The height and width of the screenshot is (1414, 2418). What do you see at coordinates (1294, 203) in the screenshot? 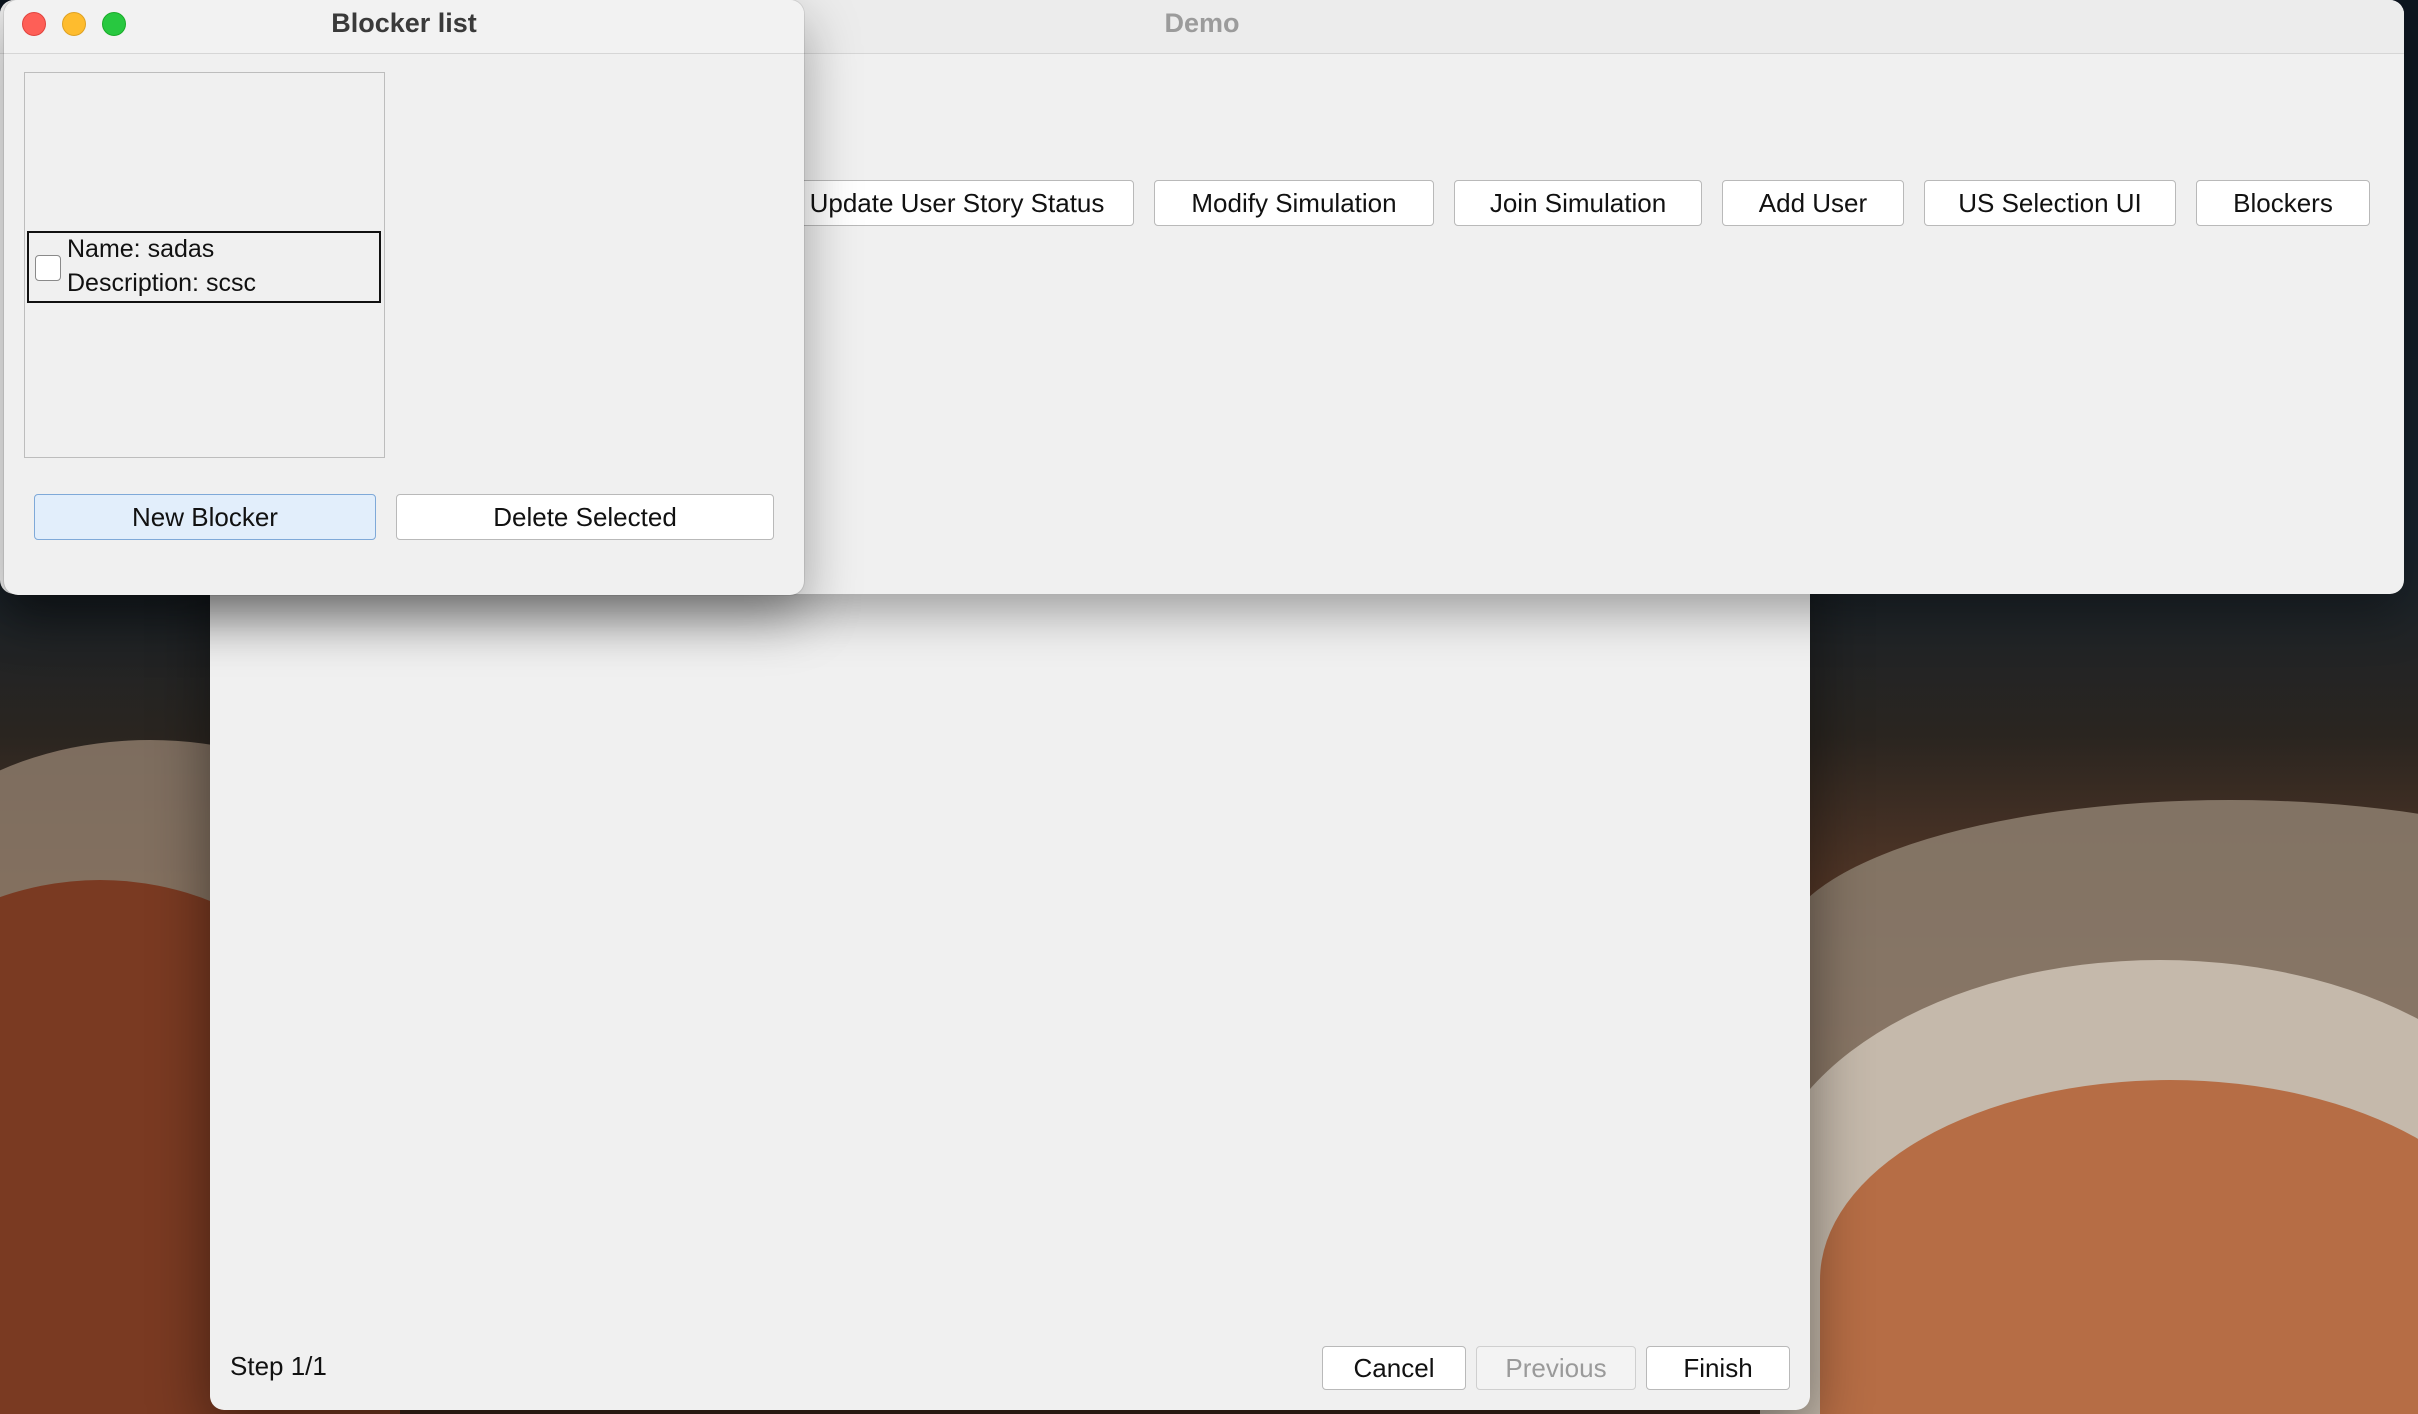
I see `modify-simulation-button: Modify Simulation` at bounding box center [1294, 203].